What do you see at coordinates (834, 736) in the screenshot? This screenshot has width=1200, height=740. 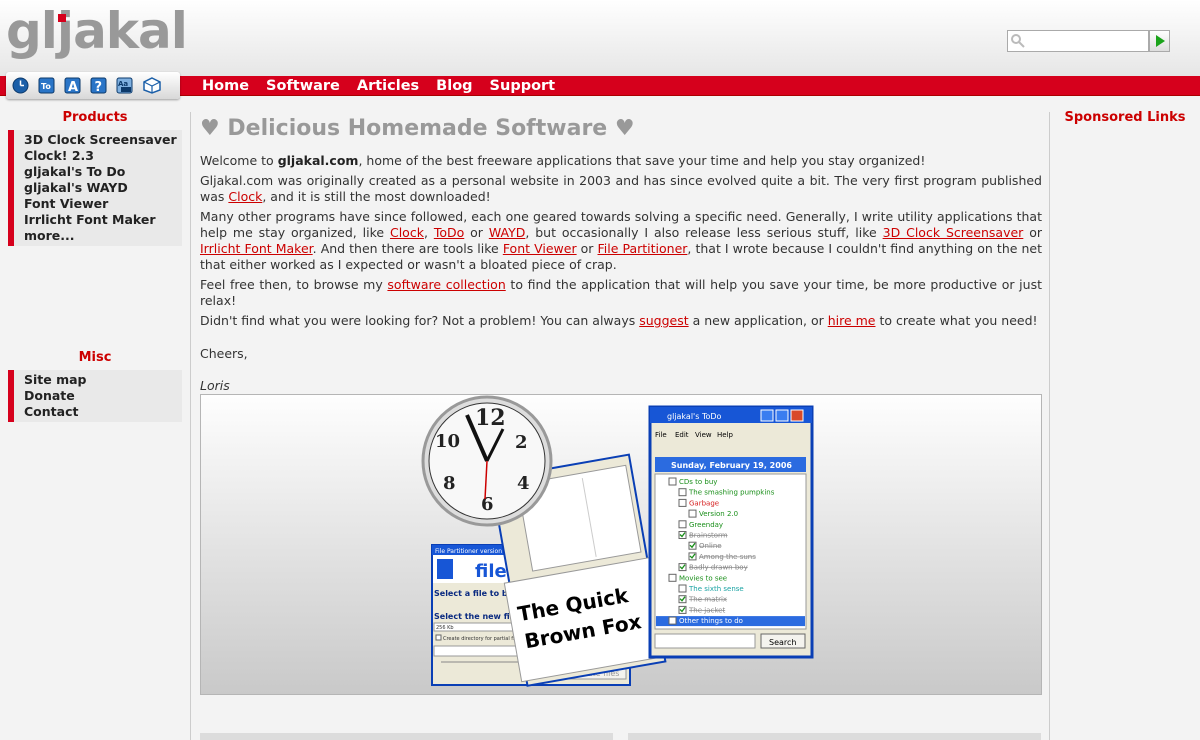 I see `mailing-list-box-header` at bounding box center [834, 736].